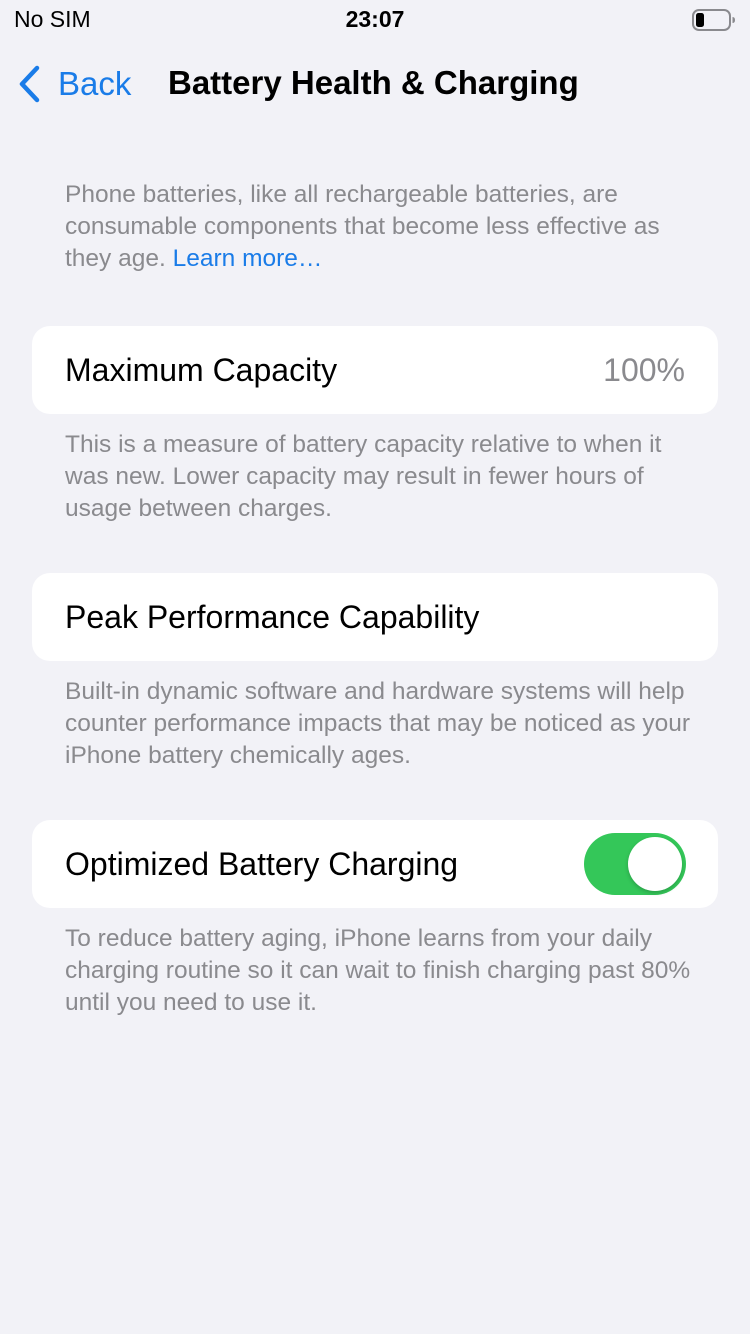 The image size is (750, 1334). Describe the element at coordinates (644, 370) in the screenshot. I see `maximum-capacity-value: 100%` at that location.